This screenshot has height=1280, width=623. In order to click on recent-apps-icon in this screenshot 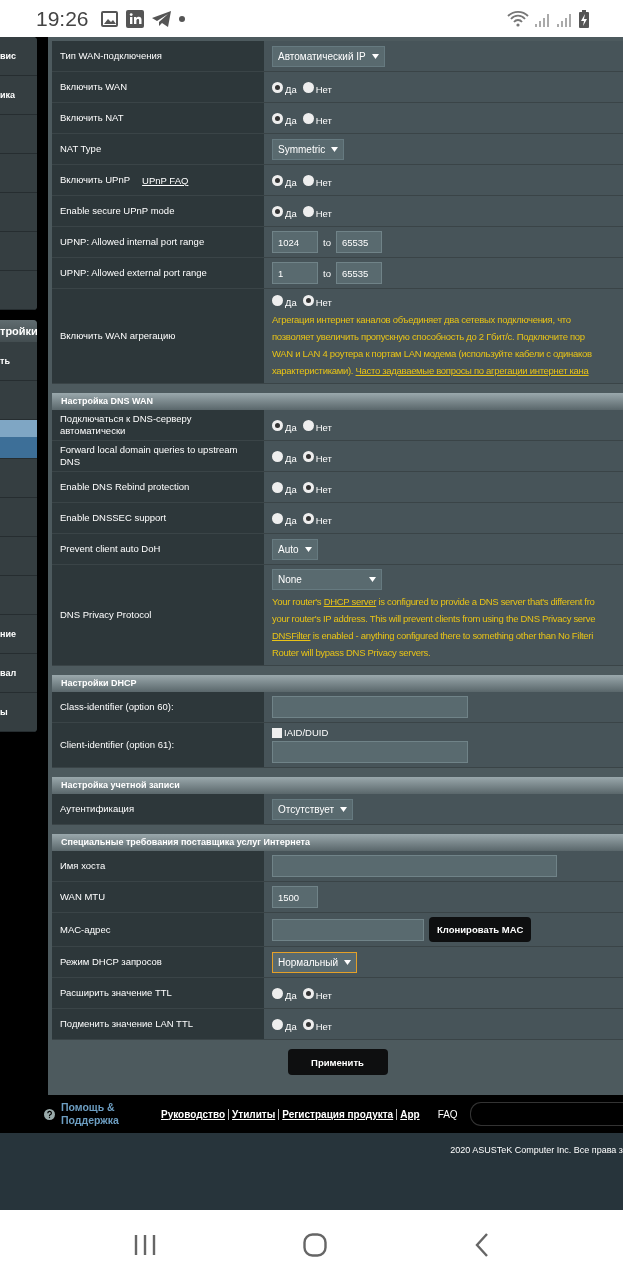, I will do `click(144, 1245)`.